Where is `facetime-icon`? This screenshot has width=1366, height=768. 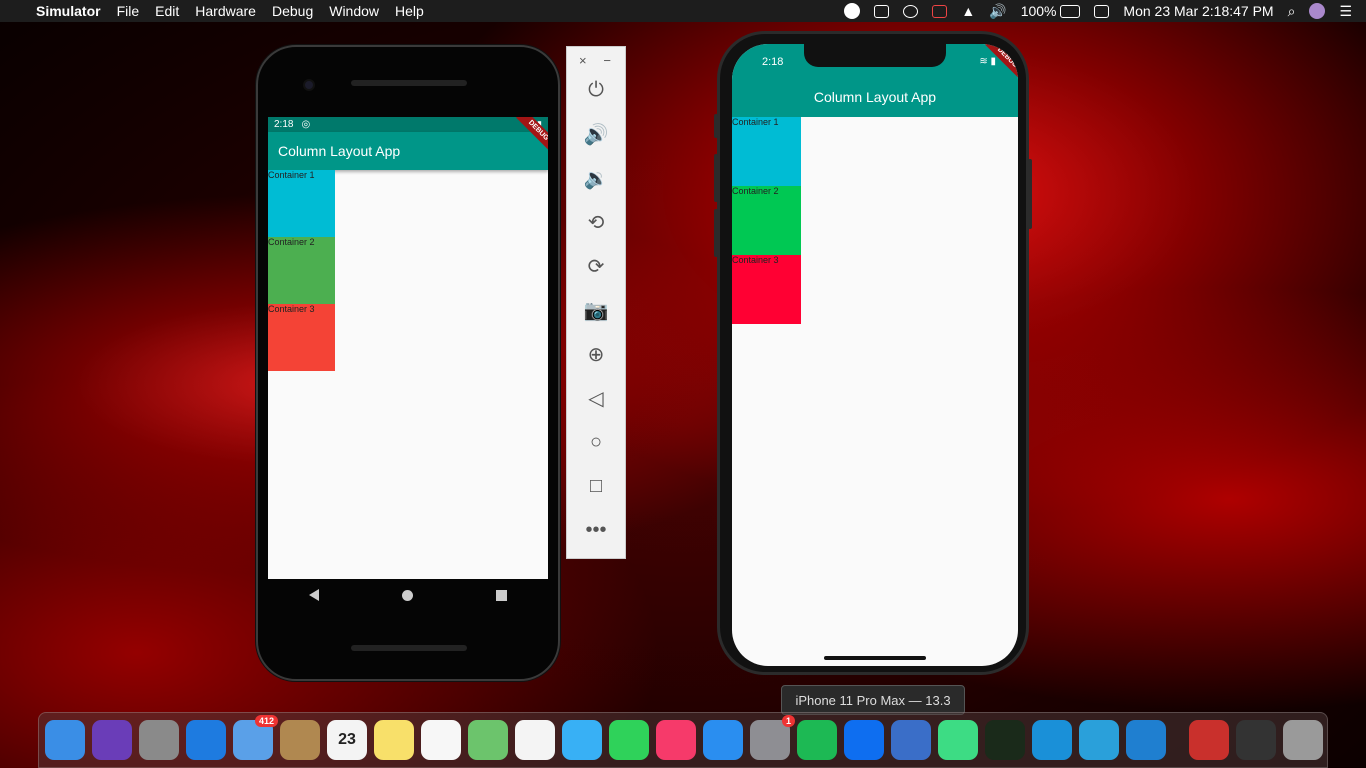
facetime-icon is located at coordinates (629, 740).